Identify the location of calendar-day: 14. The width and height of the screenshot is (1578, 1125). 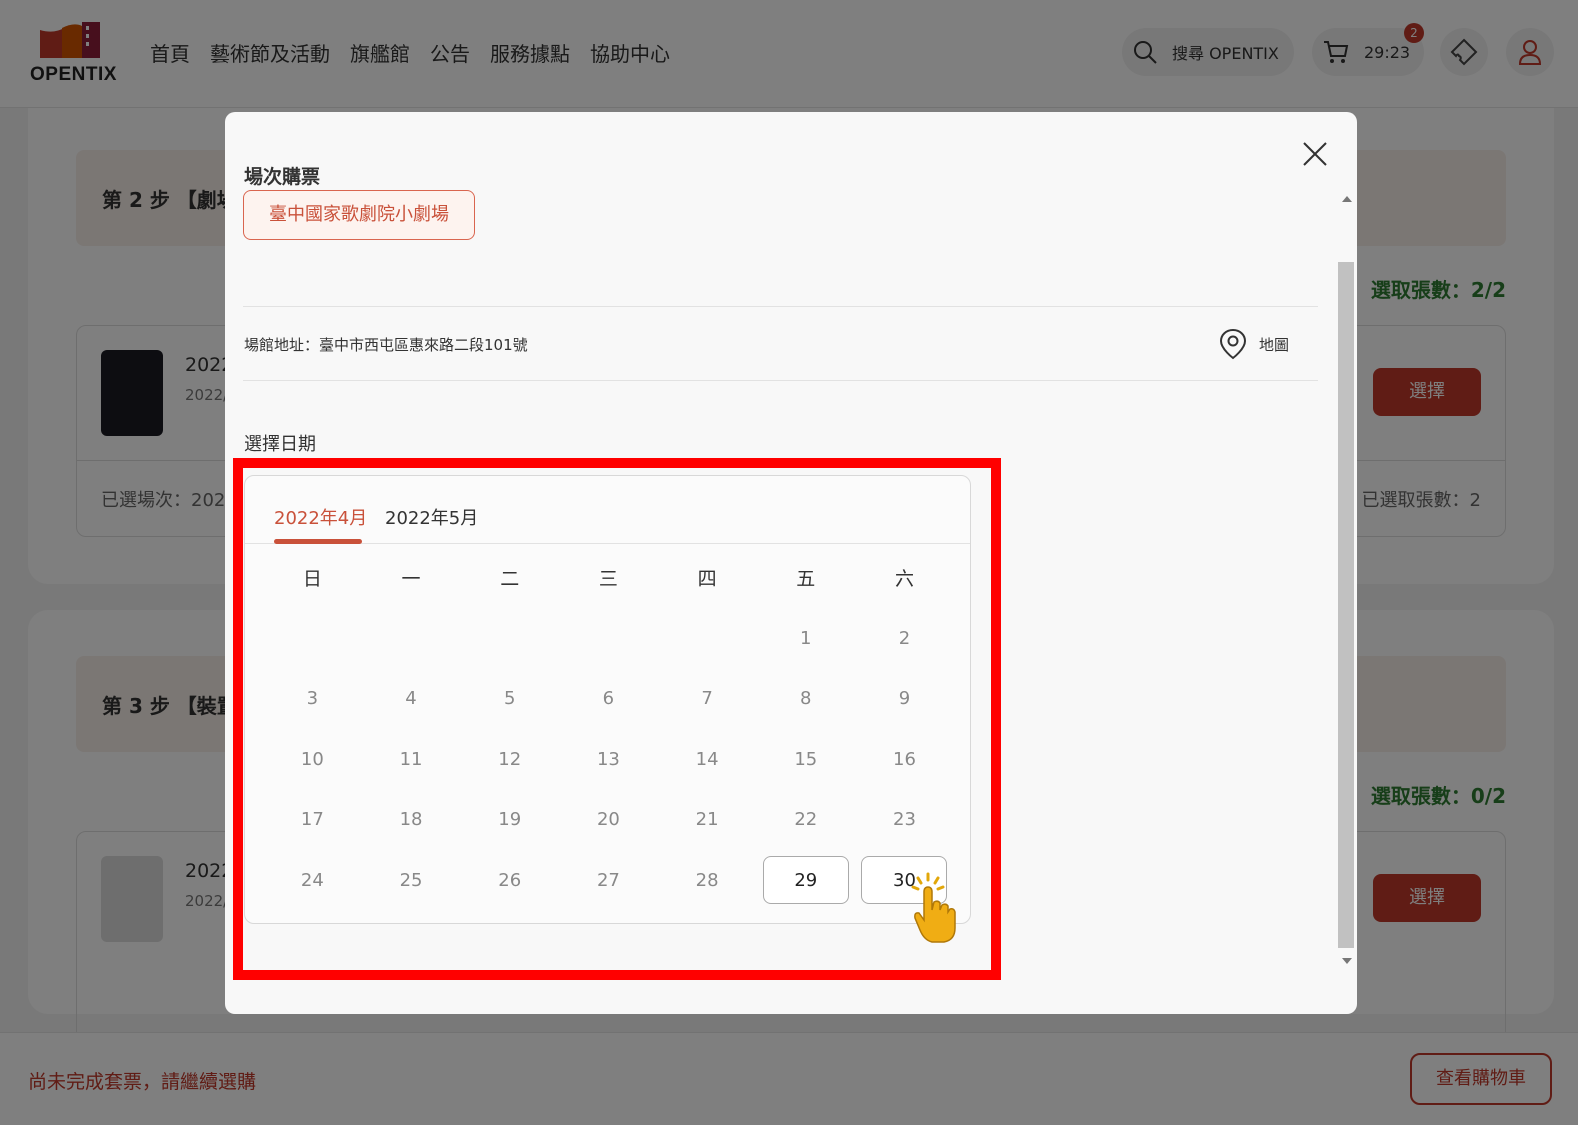
(707, 759).